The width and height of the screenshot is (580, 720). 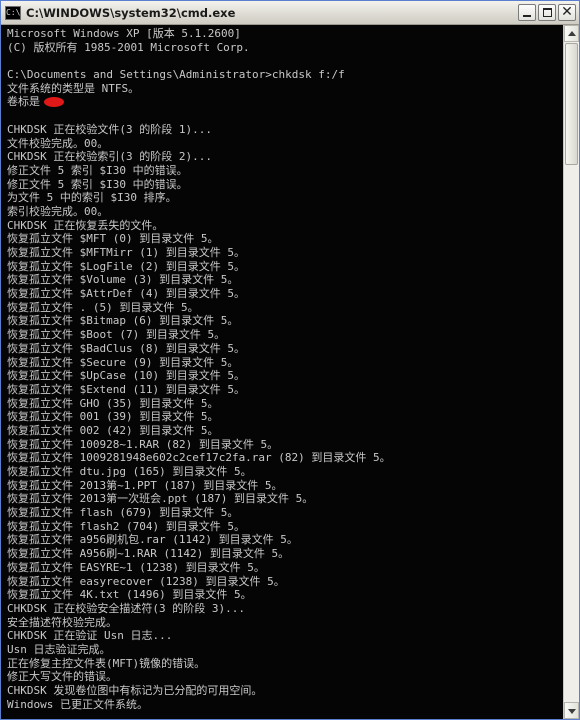 What do you see at coordinates (126, 526) in the screenshot?
I see `console-line: 恢复孤立文件 flash2 (704) 到目录文件 5。` at bounding box center [126, 526].